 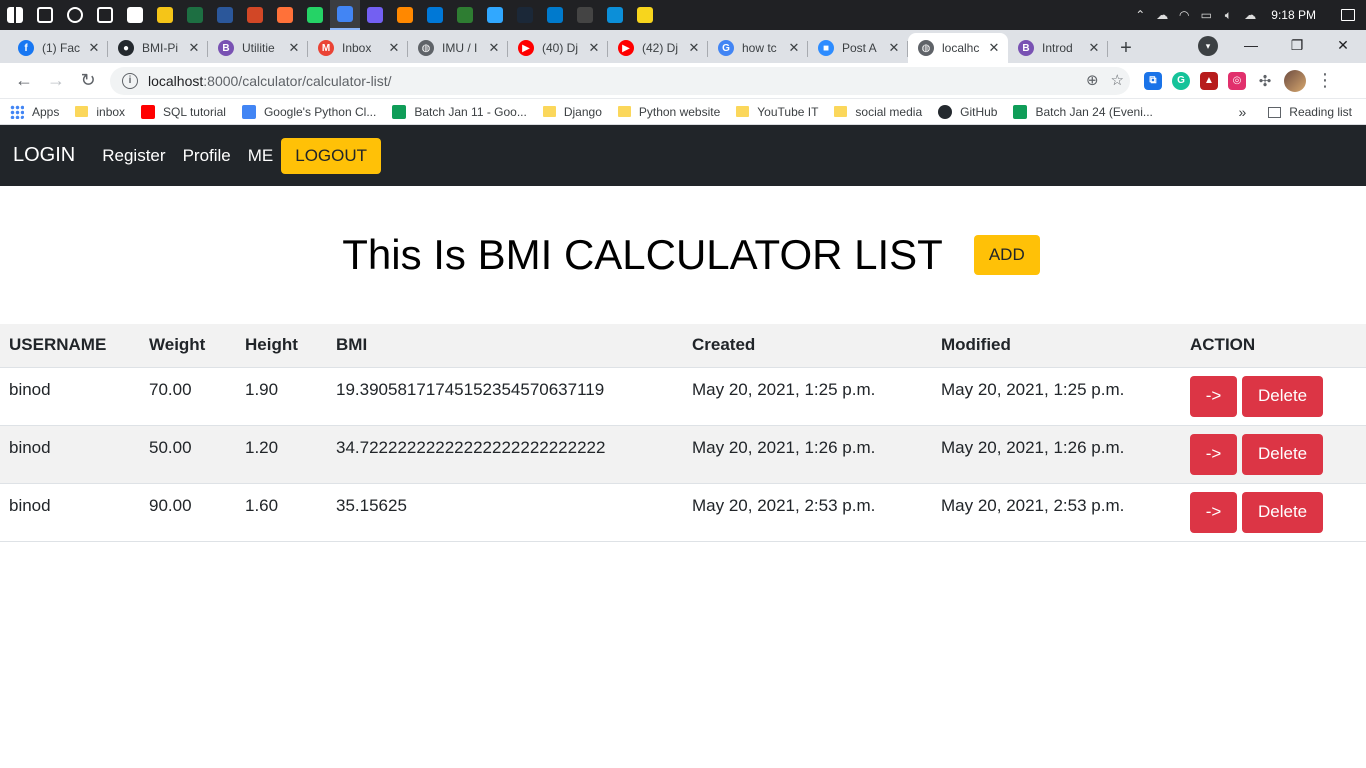 What do you see at coordinates (100, 112) in the screenshot?
I see `bookmark-item: inbox` at bounding box center [100, 112].